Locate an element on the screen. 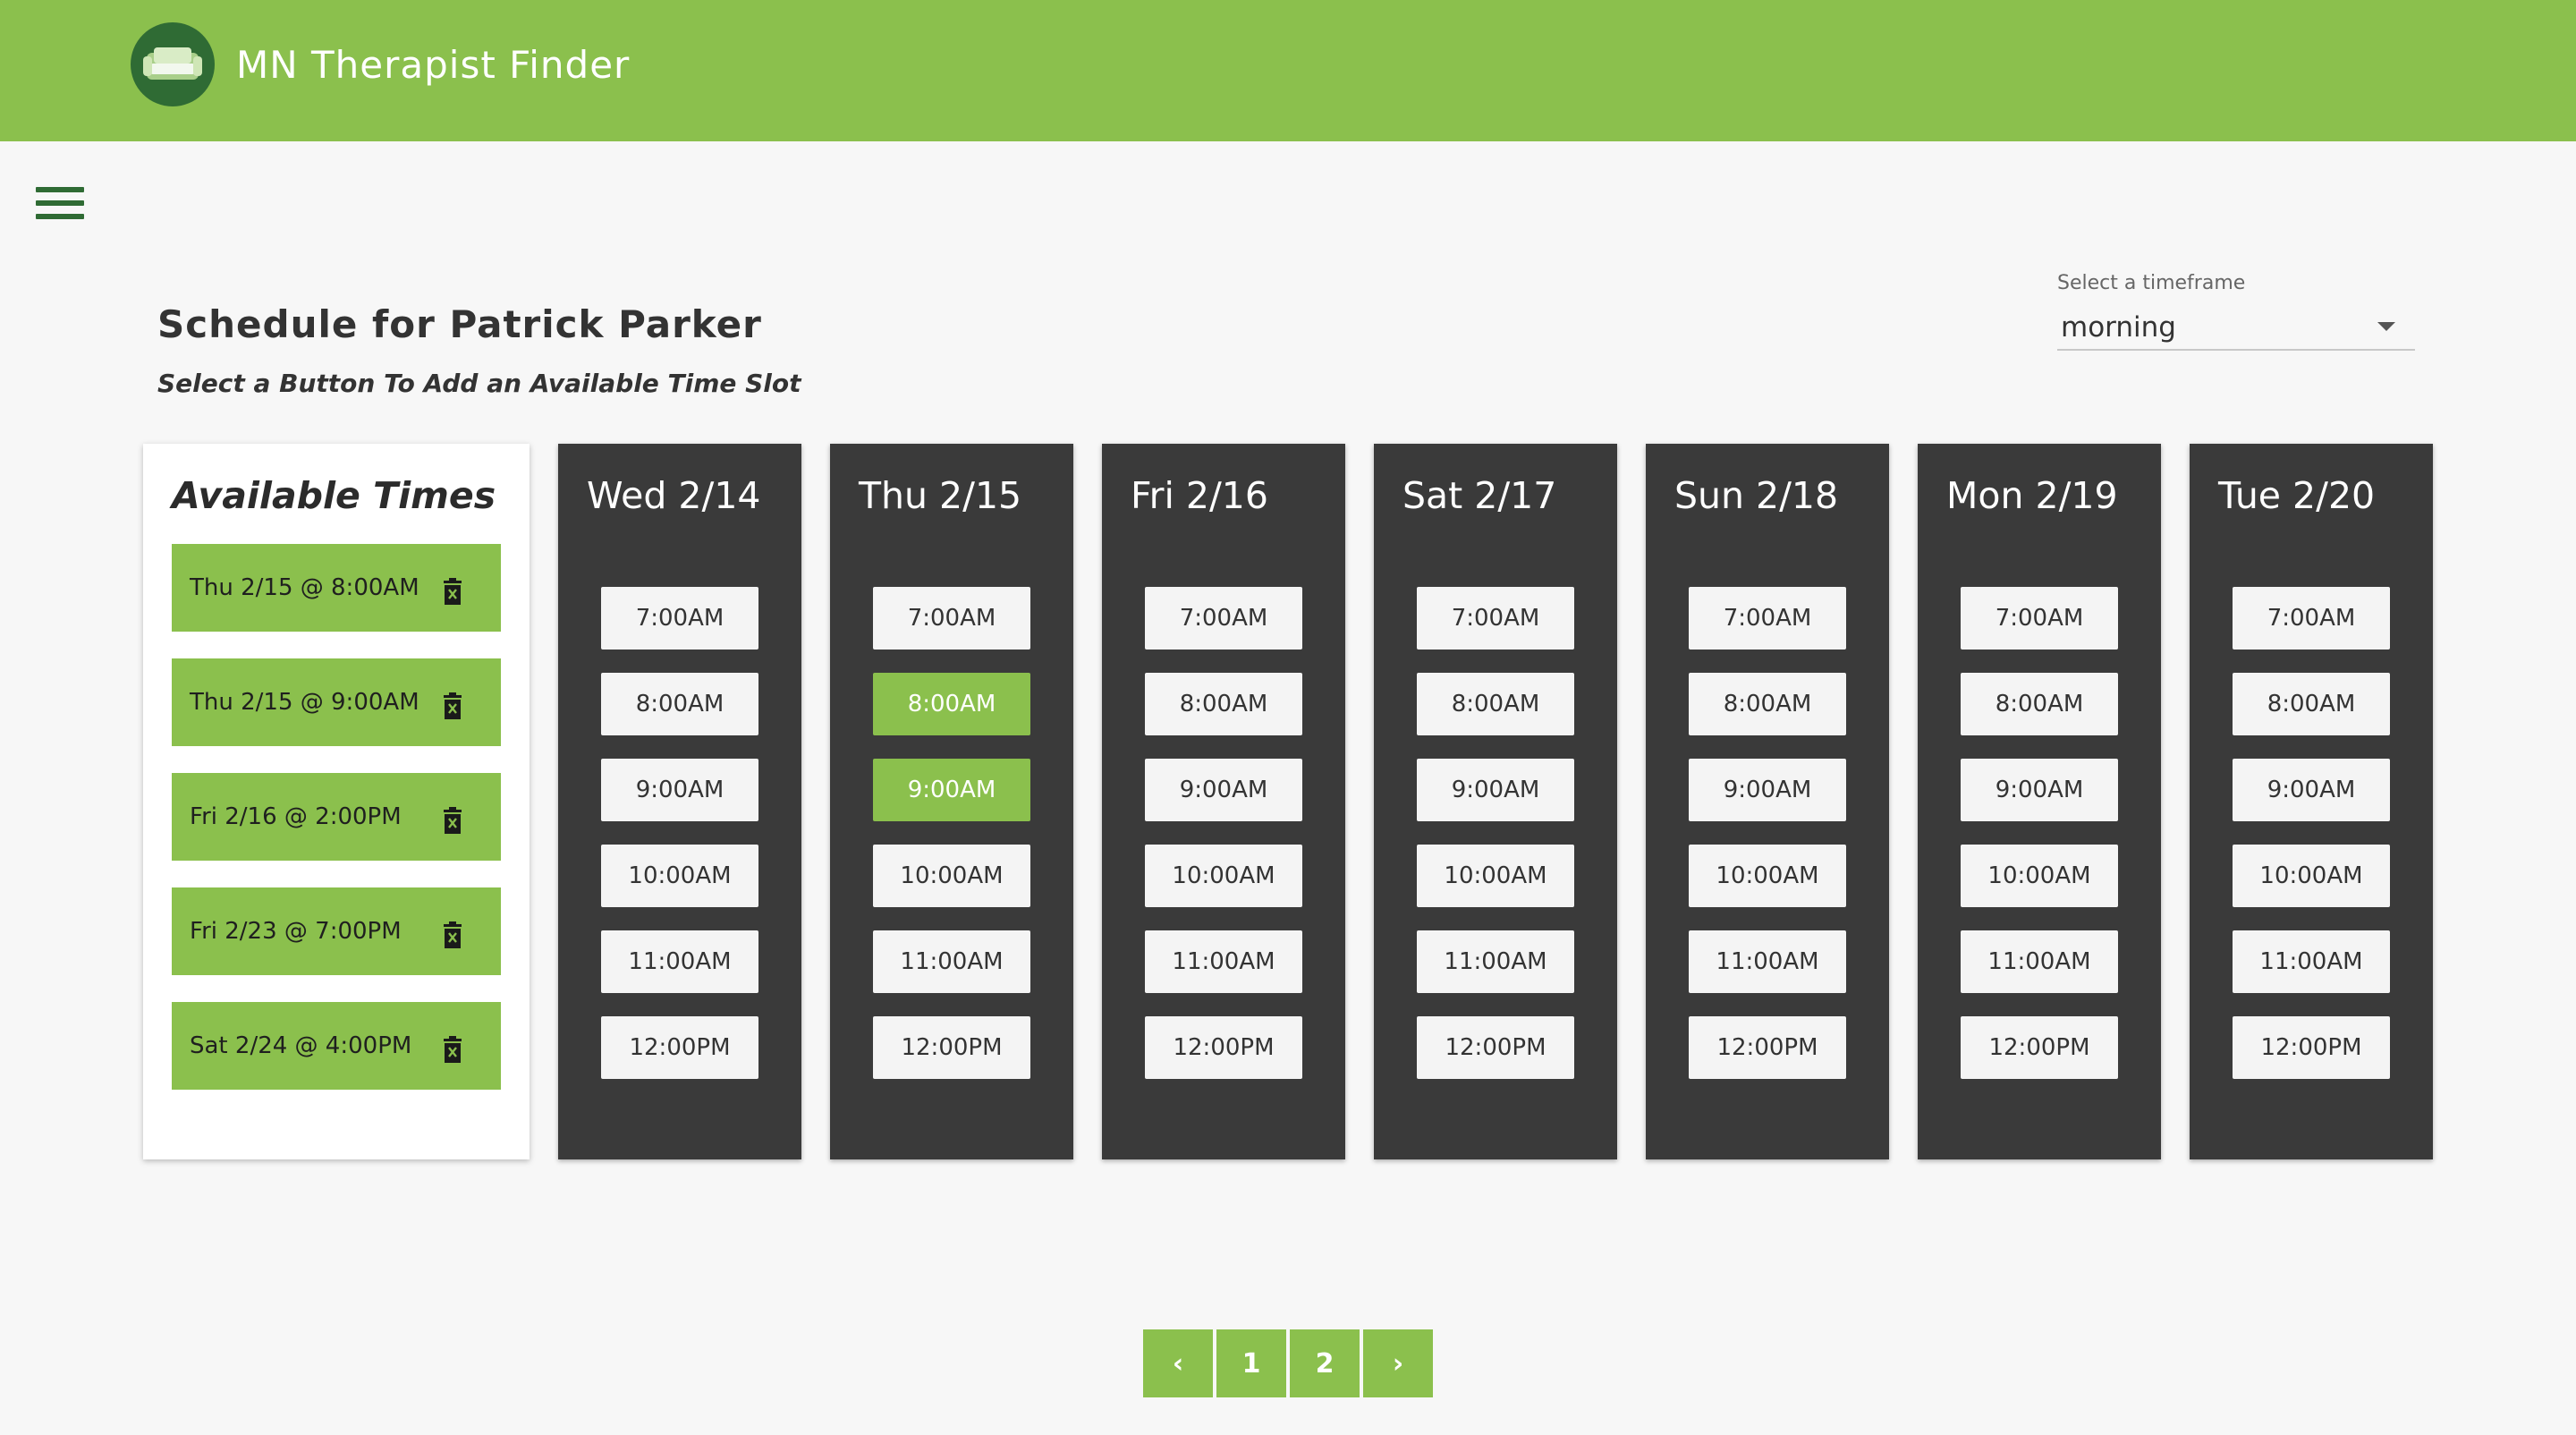 This screenshot has width=2576, height=1435. previous-page-button: ‹ is located at coordinates (1178, 1363).